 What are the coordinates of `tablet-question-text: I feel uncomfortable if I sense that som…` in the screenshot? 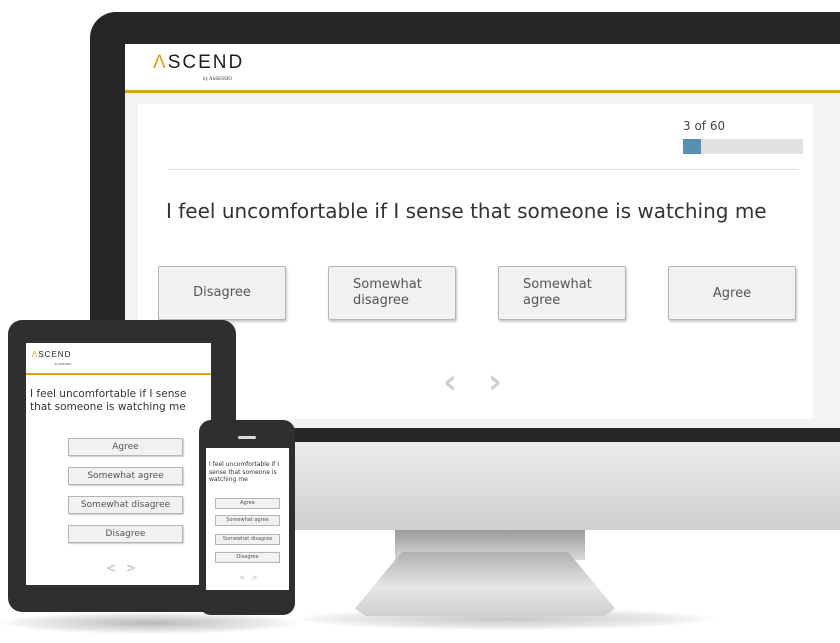 It's located at (108, 400).